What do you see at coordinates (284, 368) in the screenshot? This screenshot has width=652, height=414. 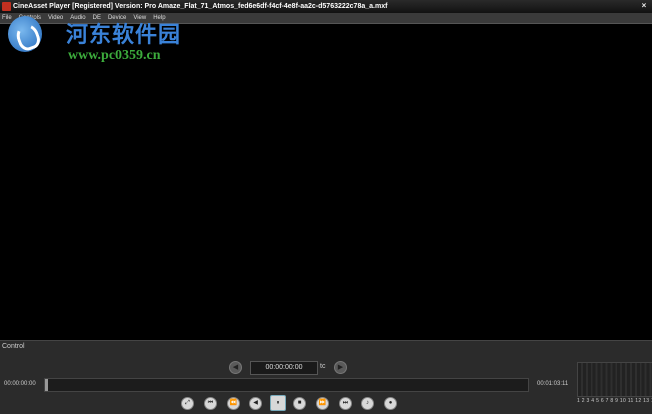 I see `timecode-field: 00:00:00:00` at bounding box center [284, 368].